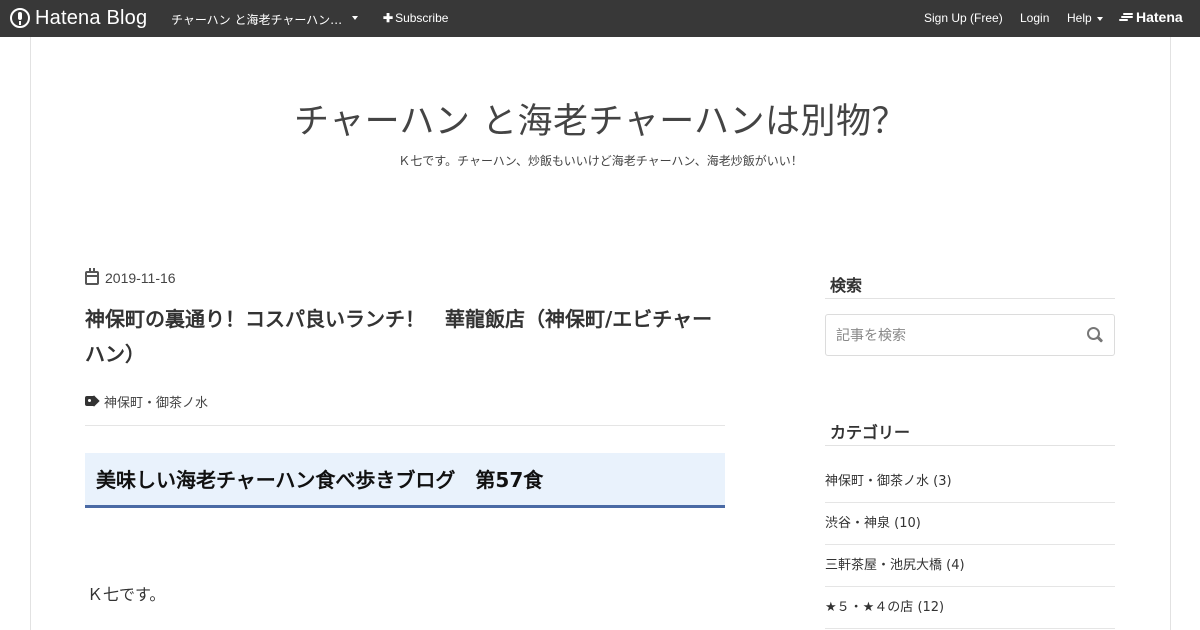 The image size is (1200, 630). Describe the element at coordinates (422, 18) in the screenshot. I see `subscribe-label: Subscribe` at that location.